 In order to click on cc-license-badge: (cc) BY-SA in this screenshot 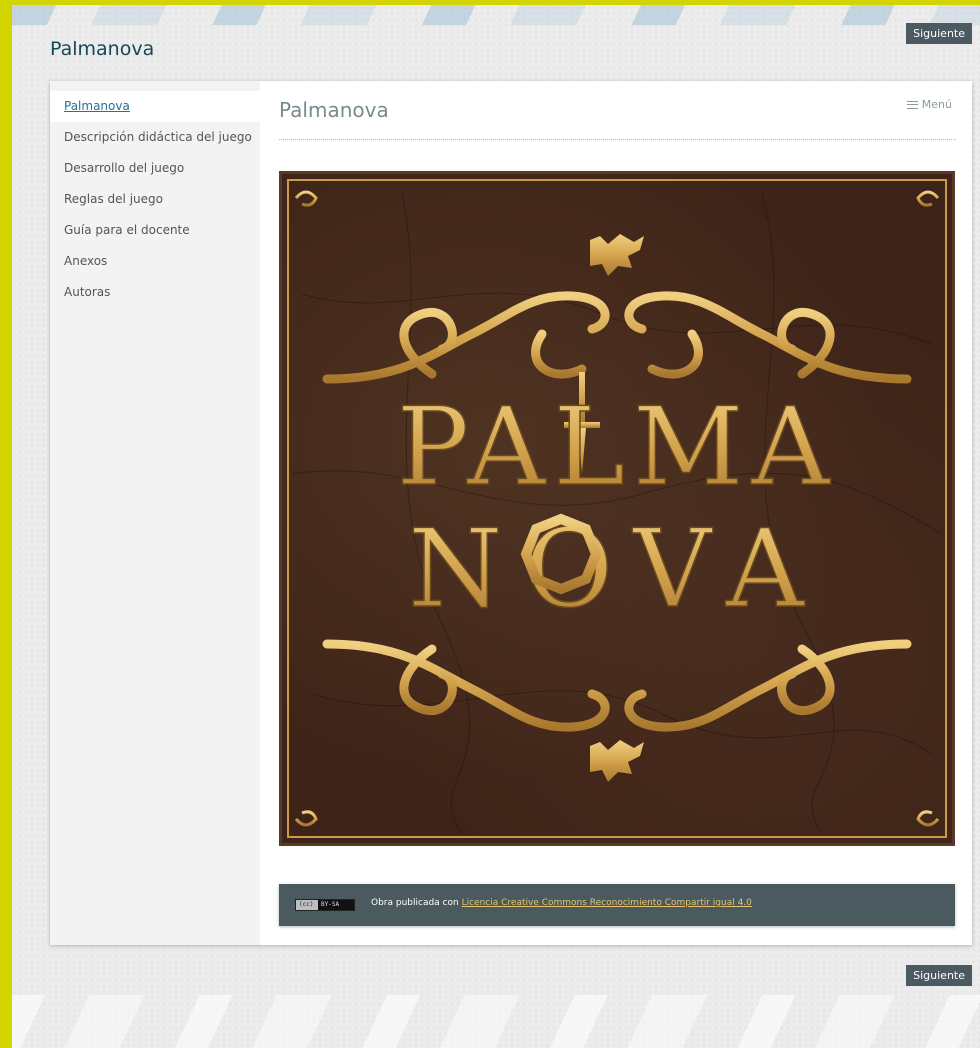, I will do `click(325, 905)`.